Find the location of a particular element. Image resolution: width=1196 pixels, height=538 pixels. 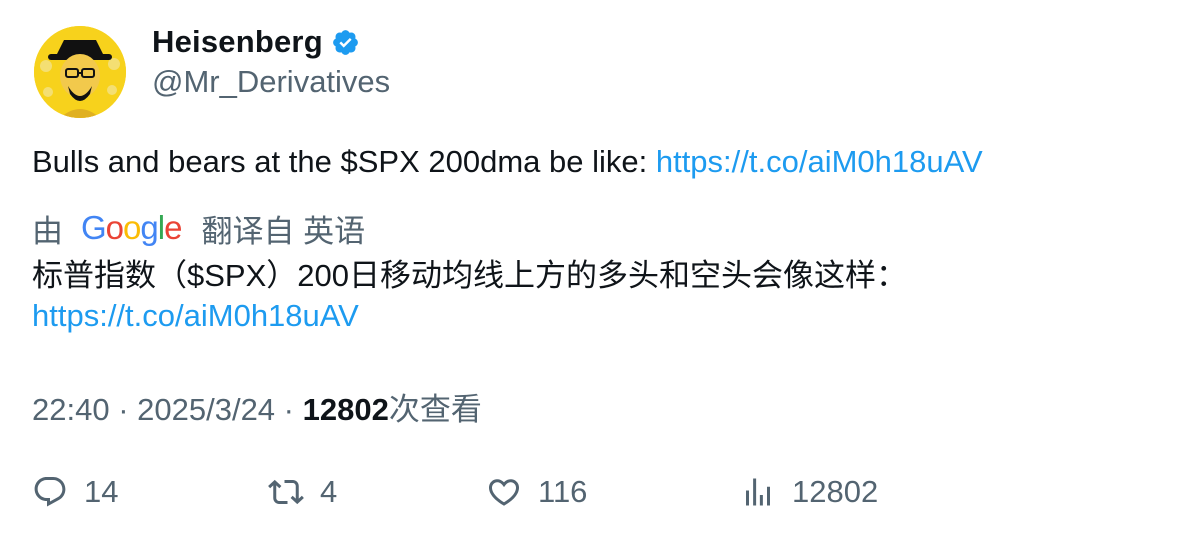

heart-icon is located at coordinates (504, 492).